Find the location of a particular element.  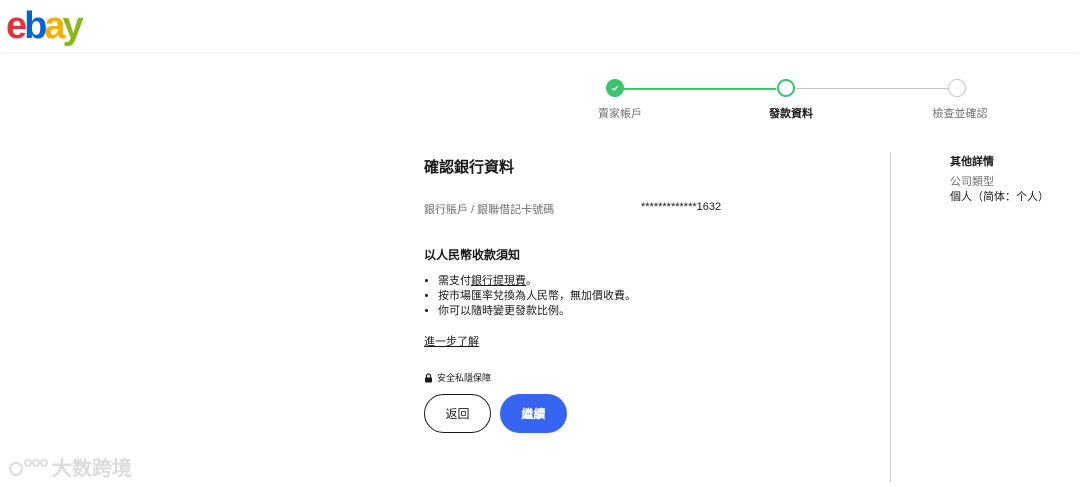

privacy-notice: 安全私隱保障 is located at coordinates (457, 377).